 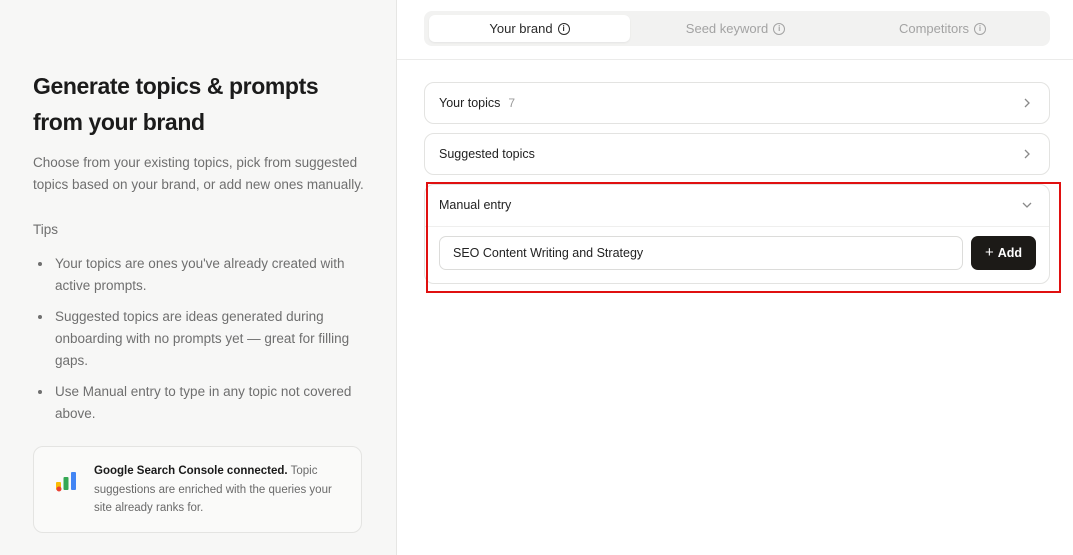 What do you see at coordinates (512, 103) in the screenshot?
I see `your-topics-count: 7` at bounding box center [512, 103].